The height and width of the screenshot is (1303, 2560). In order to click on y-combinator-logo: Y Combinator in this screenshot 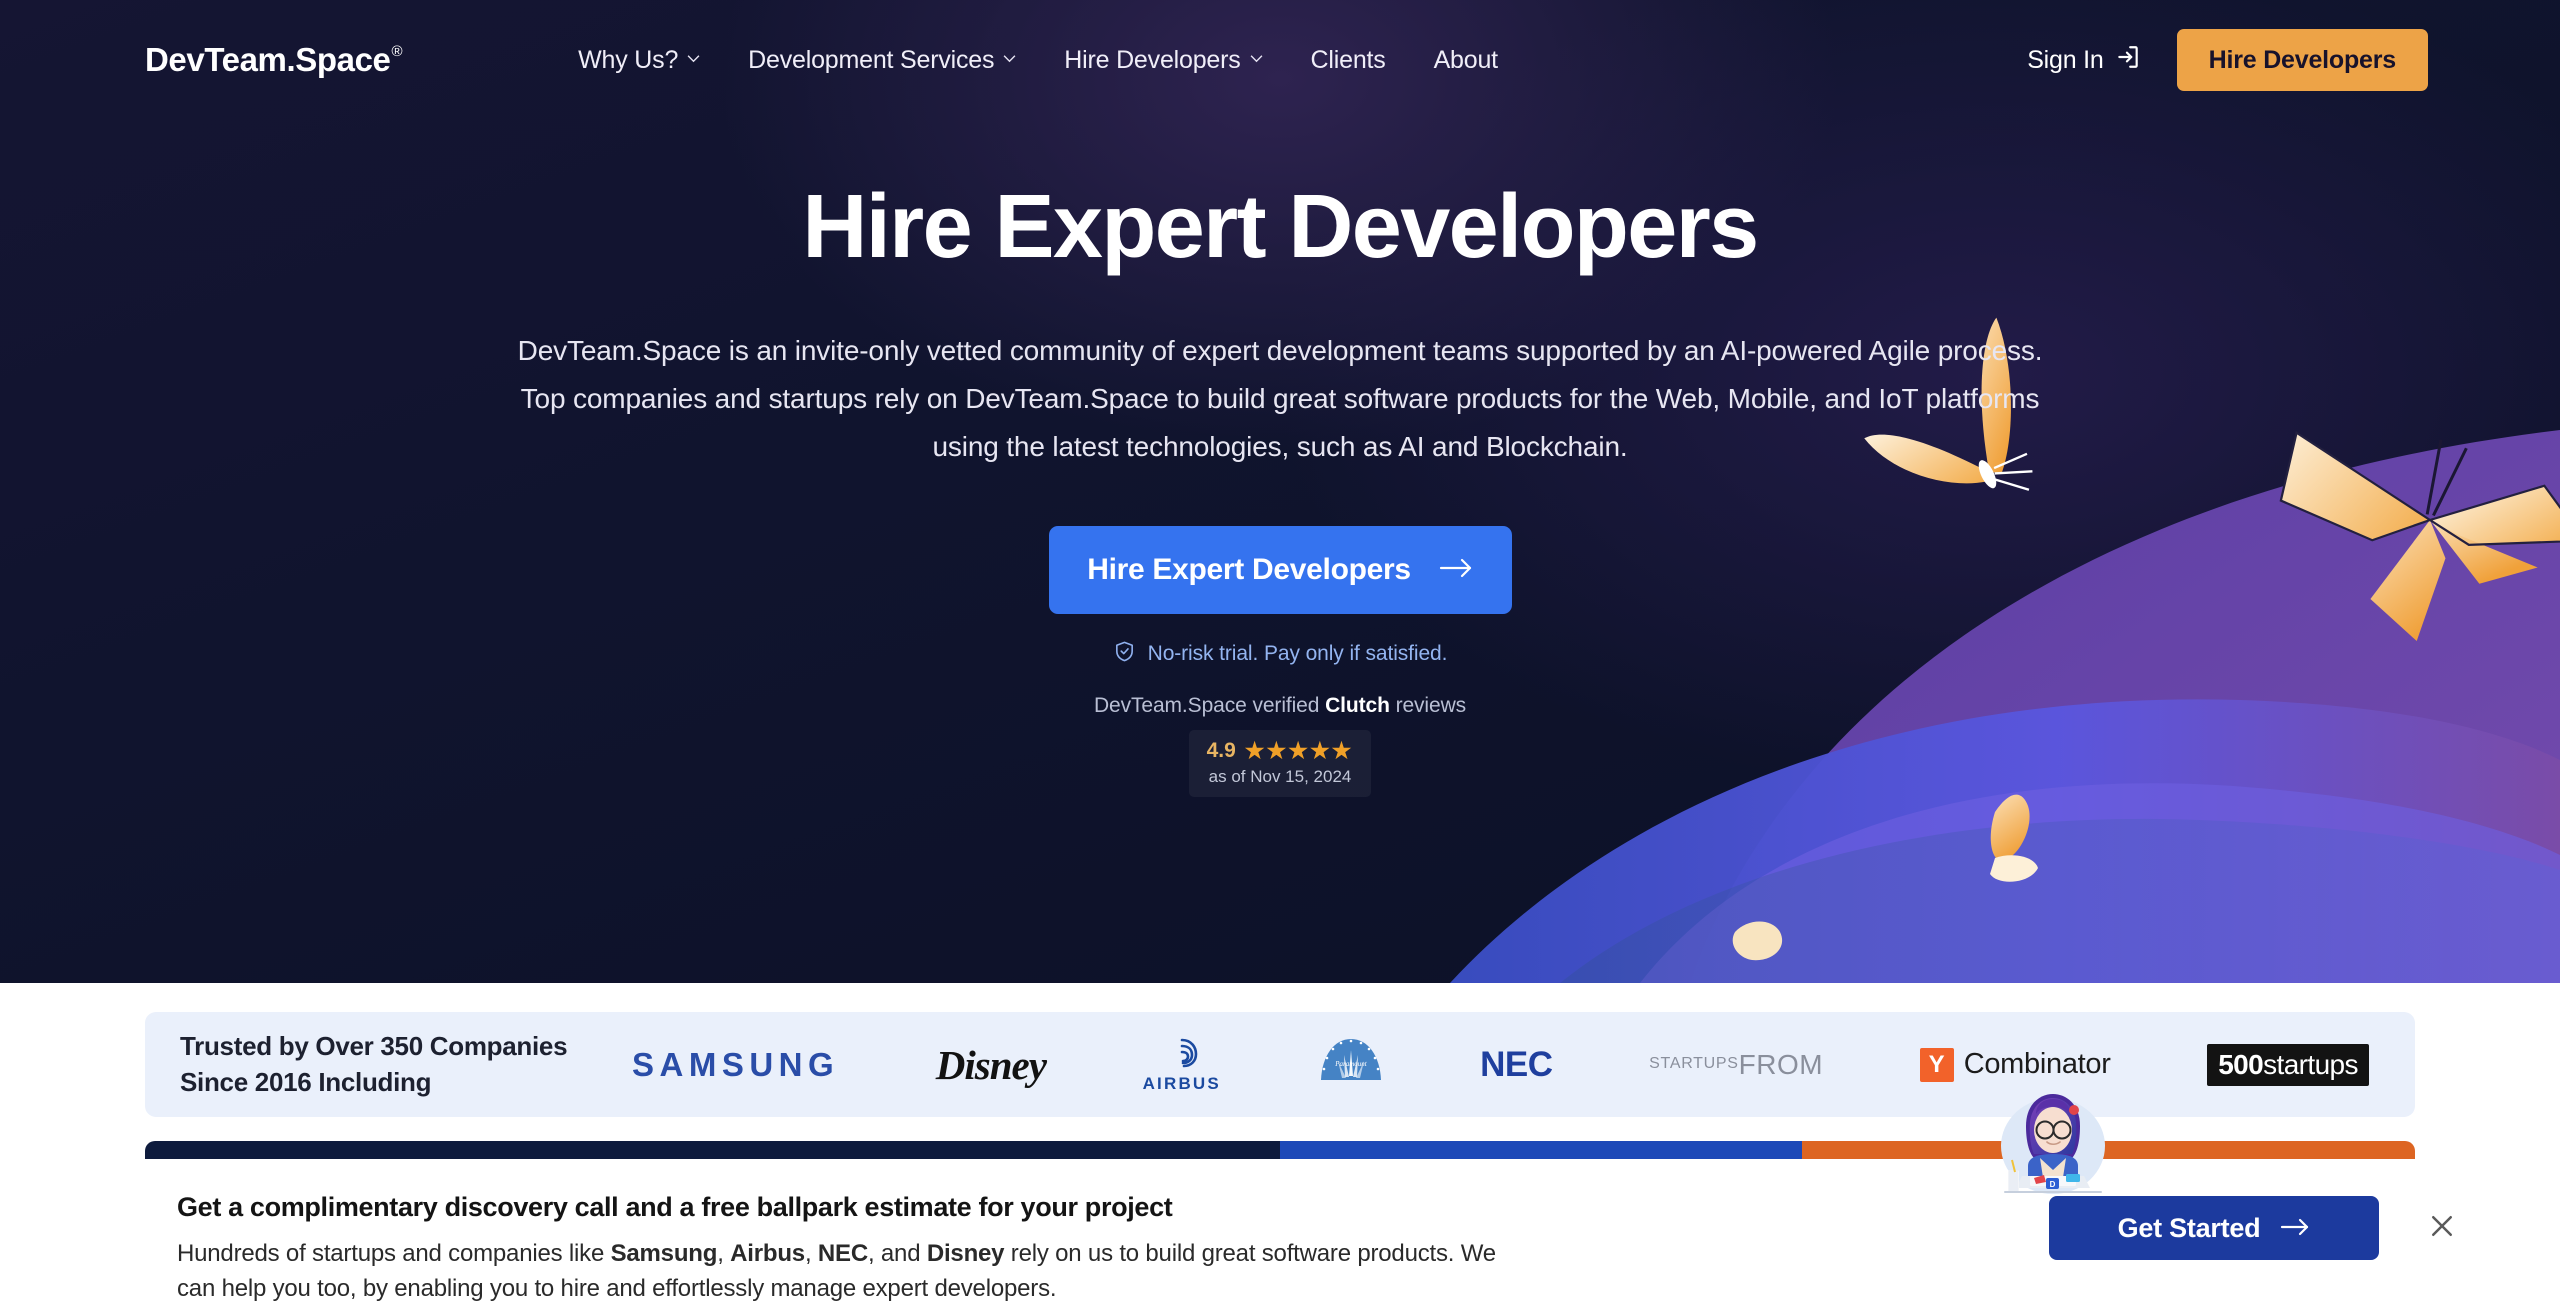, I will do `click(2015, 1064)`.